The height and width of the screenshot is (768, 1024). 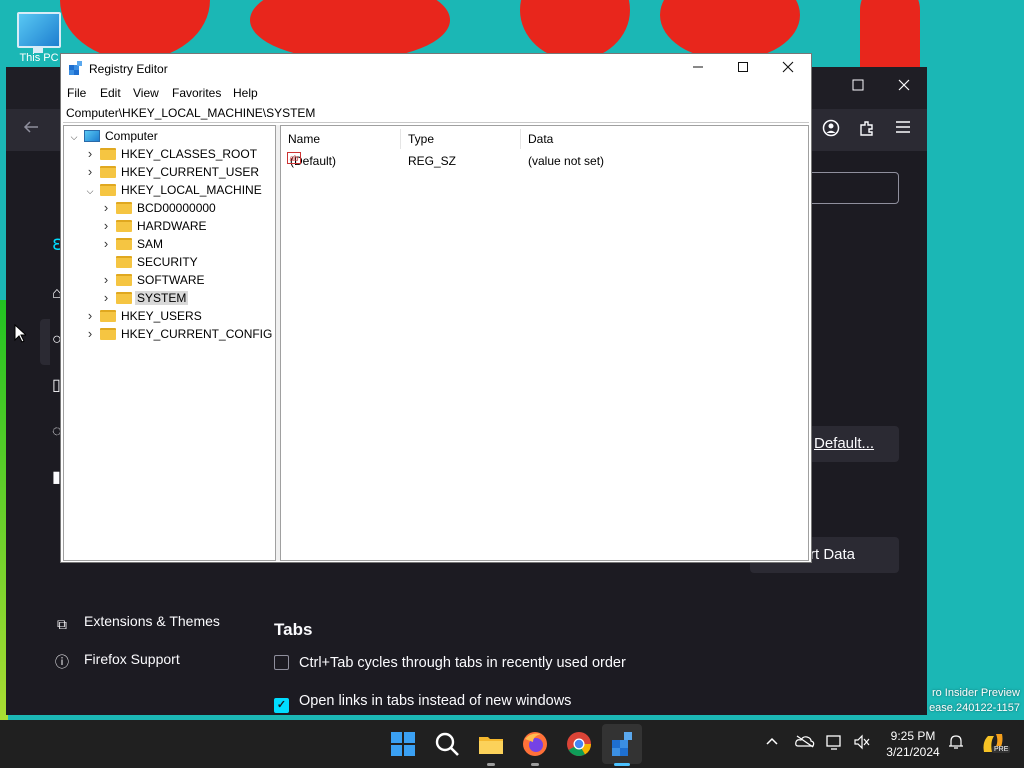 I want to click on tree-item: ⌵ Computer, so click(x=114, y=136).